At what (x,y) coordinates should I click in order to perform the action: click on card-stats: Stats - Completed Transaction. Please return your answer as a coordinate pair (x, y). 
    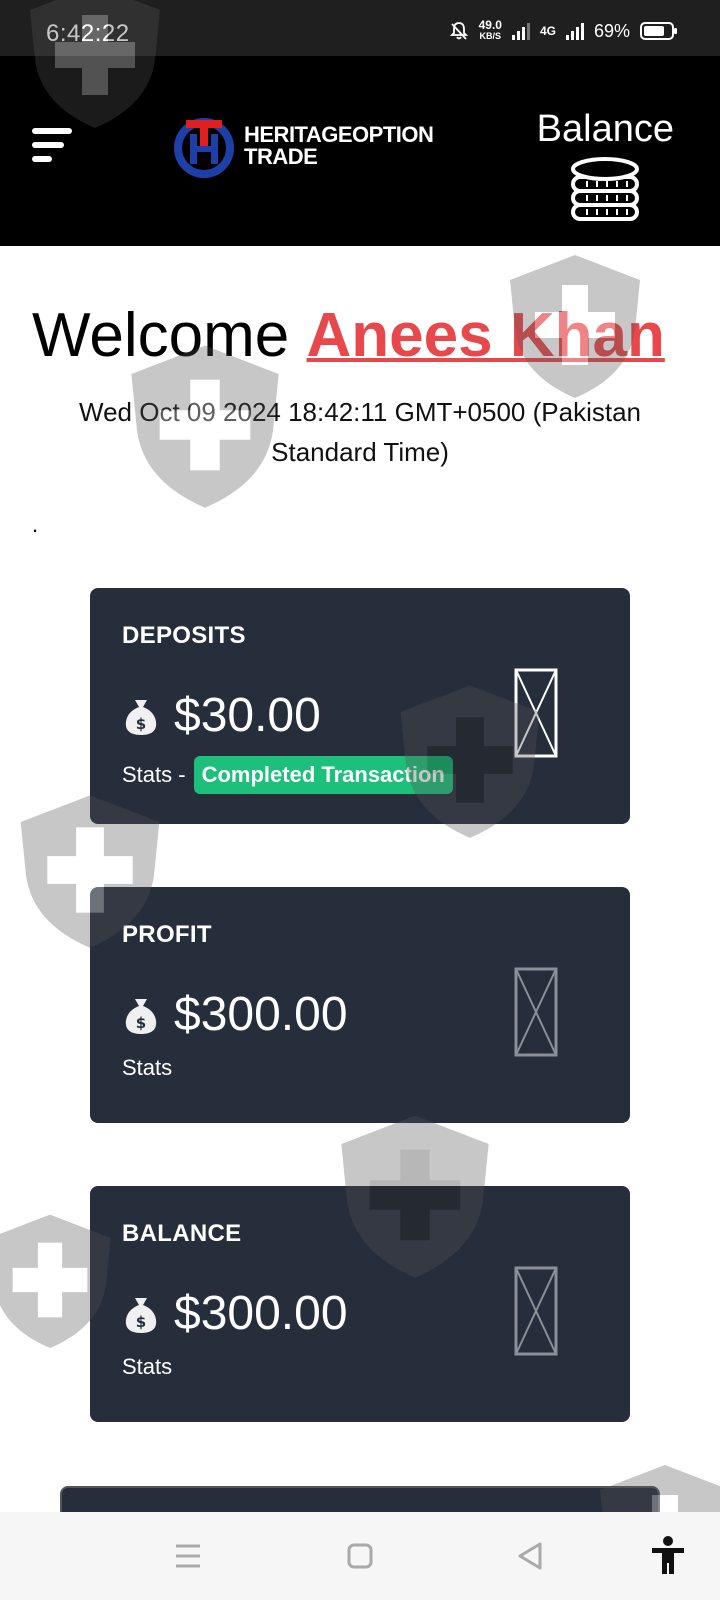
    Looking at the image, I should click on (287, 775).